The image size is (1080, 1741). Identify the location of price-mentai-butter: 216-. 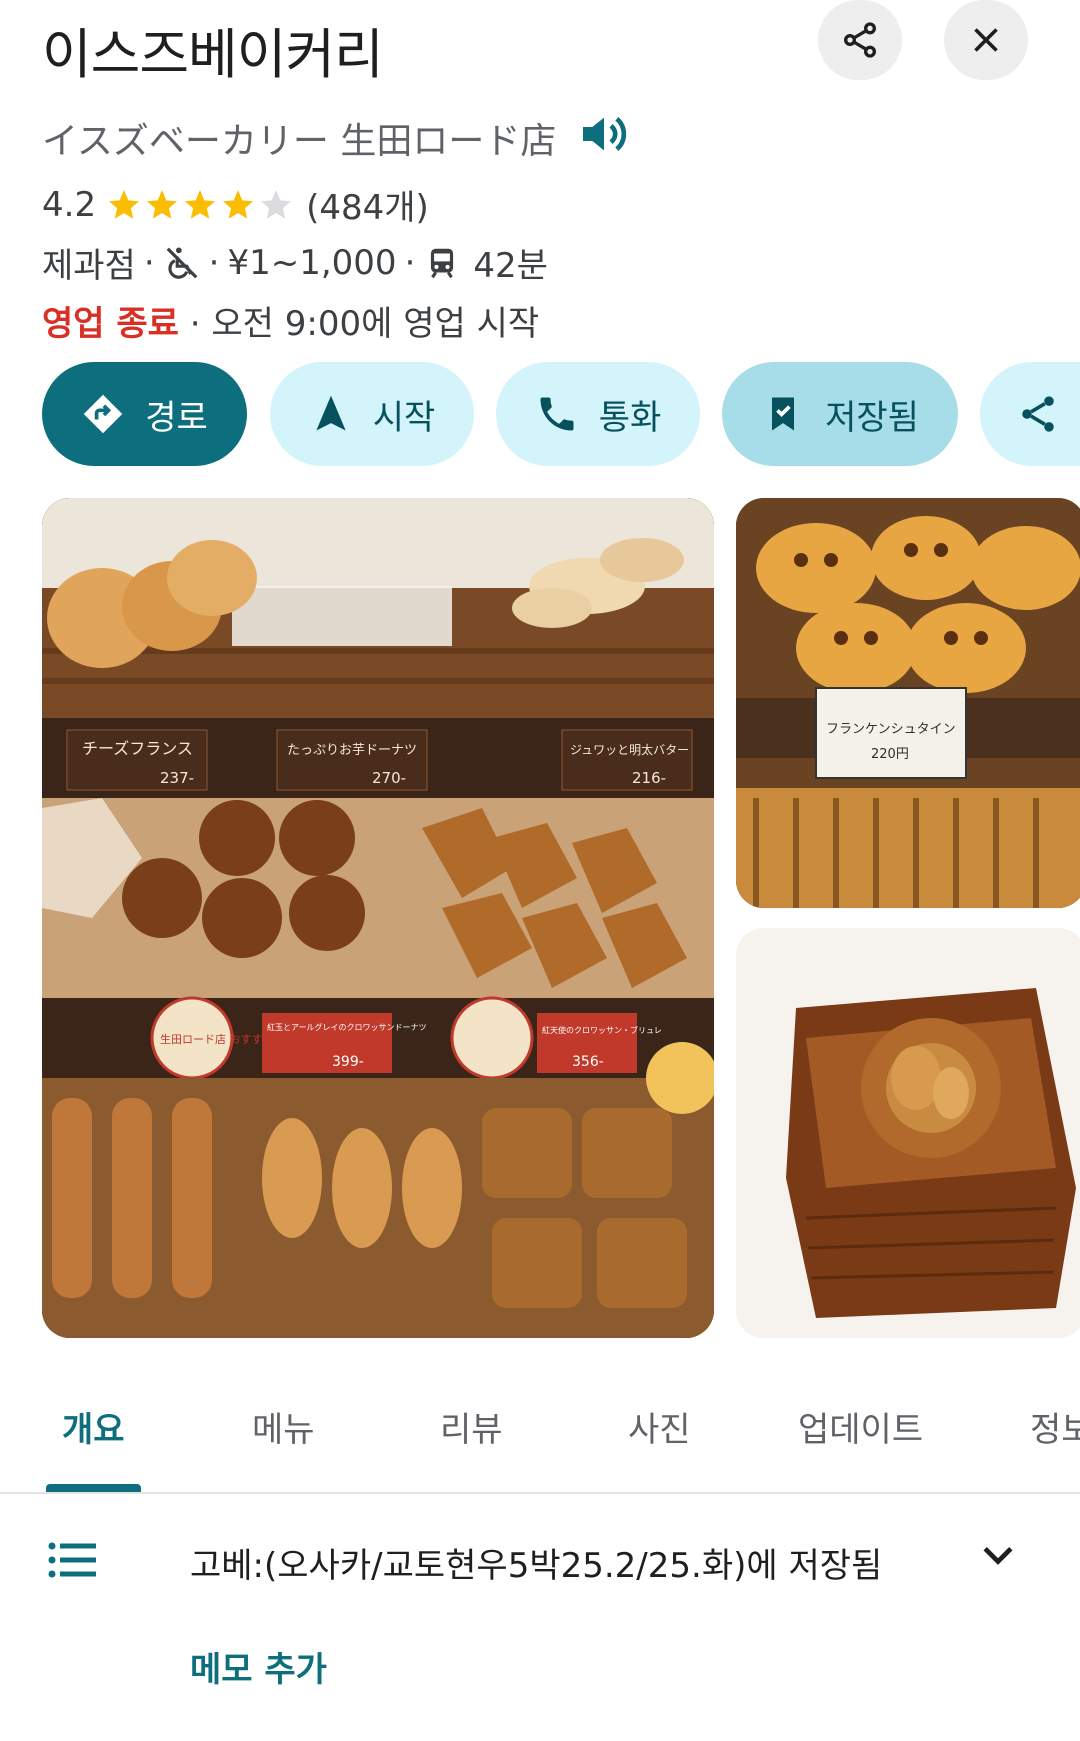
(649, 778).